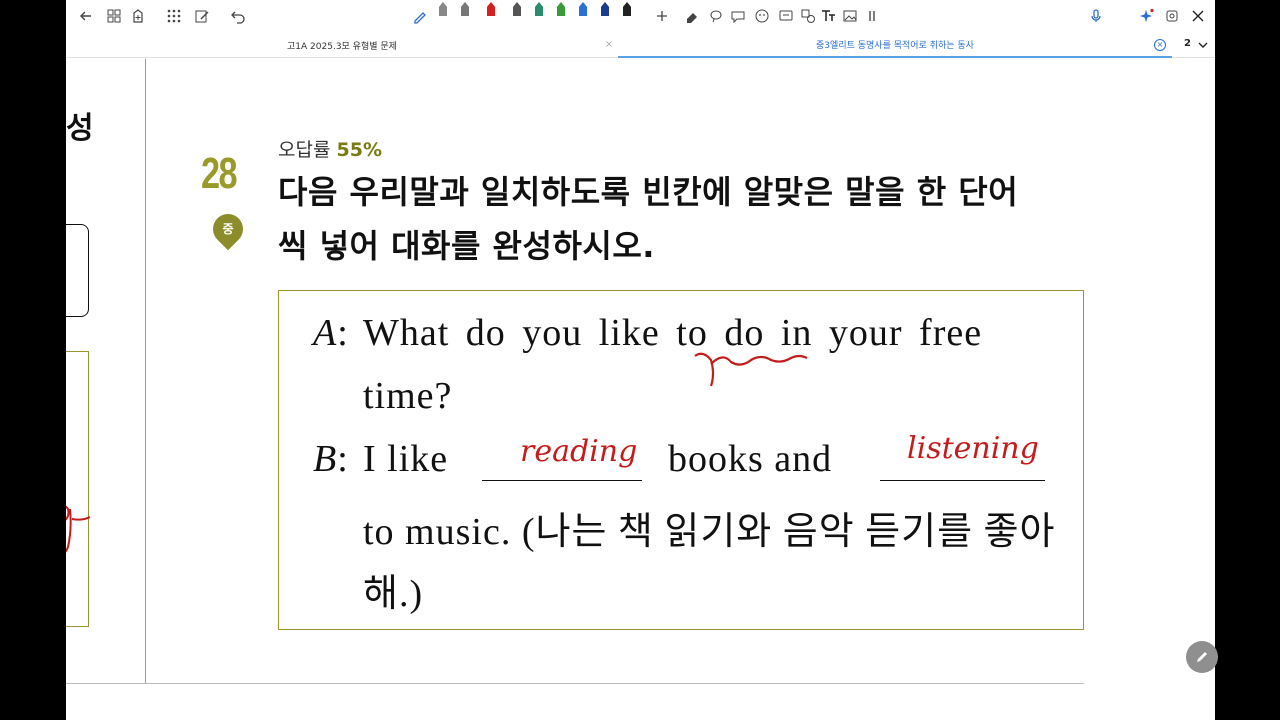  I want to click on difficulty-badge: 중, so click(228, 229).